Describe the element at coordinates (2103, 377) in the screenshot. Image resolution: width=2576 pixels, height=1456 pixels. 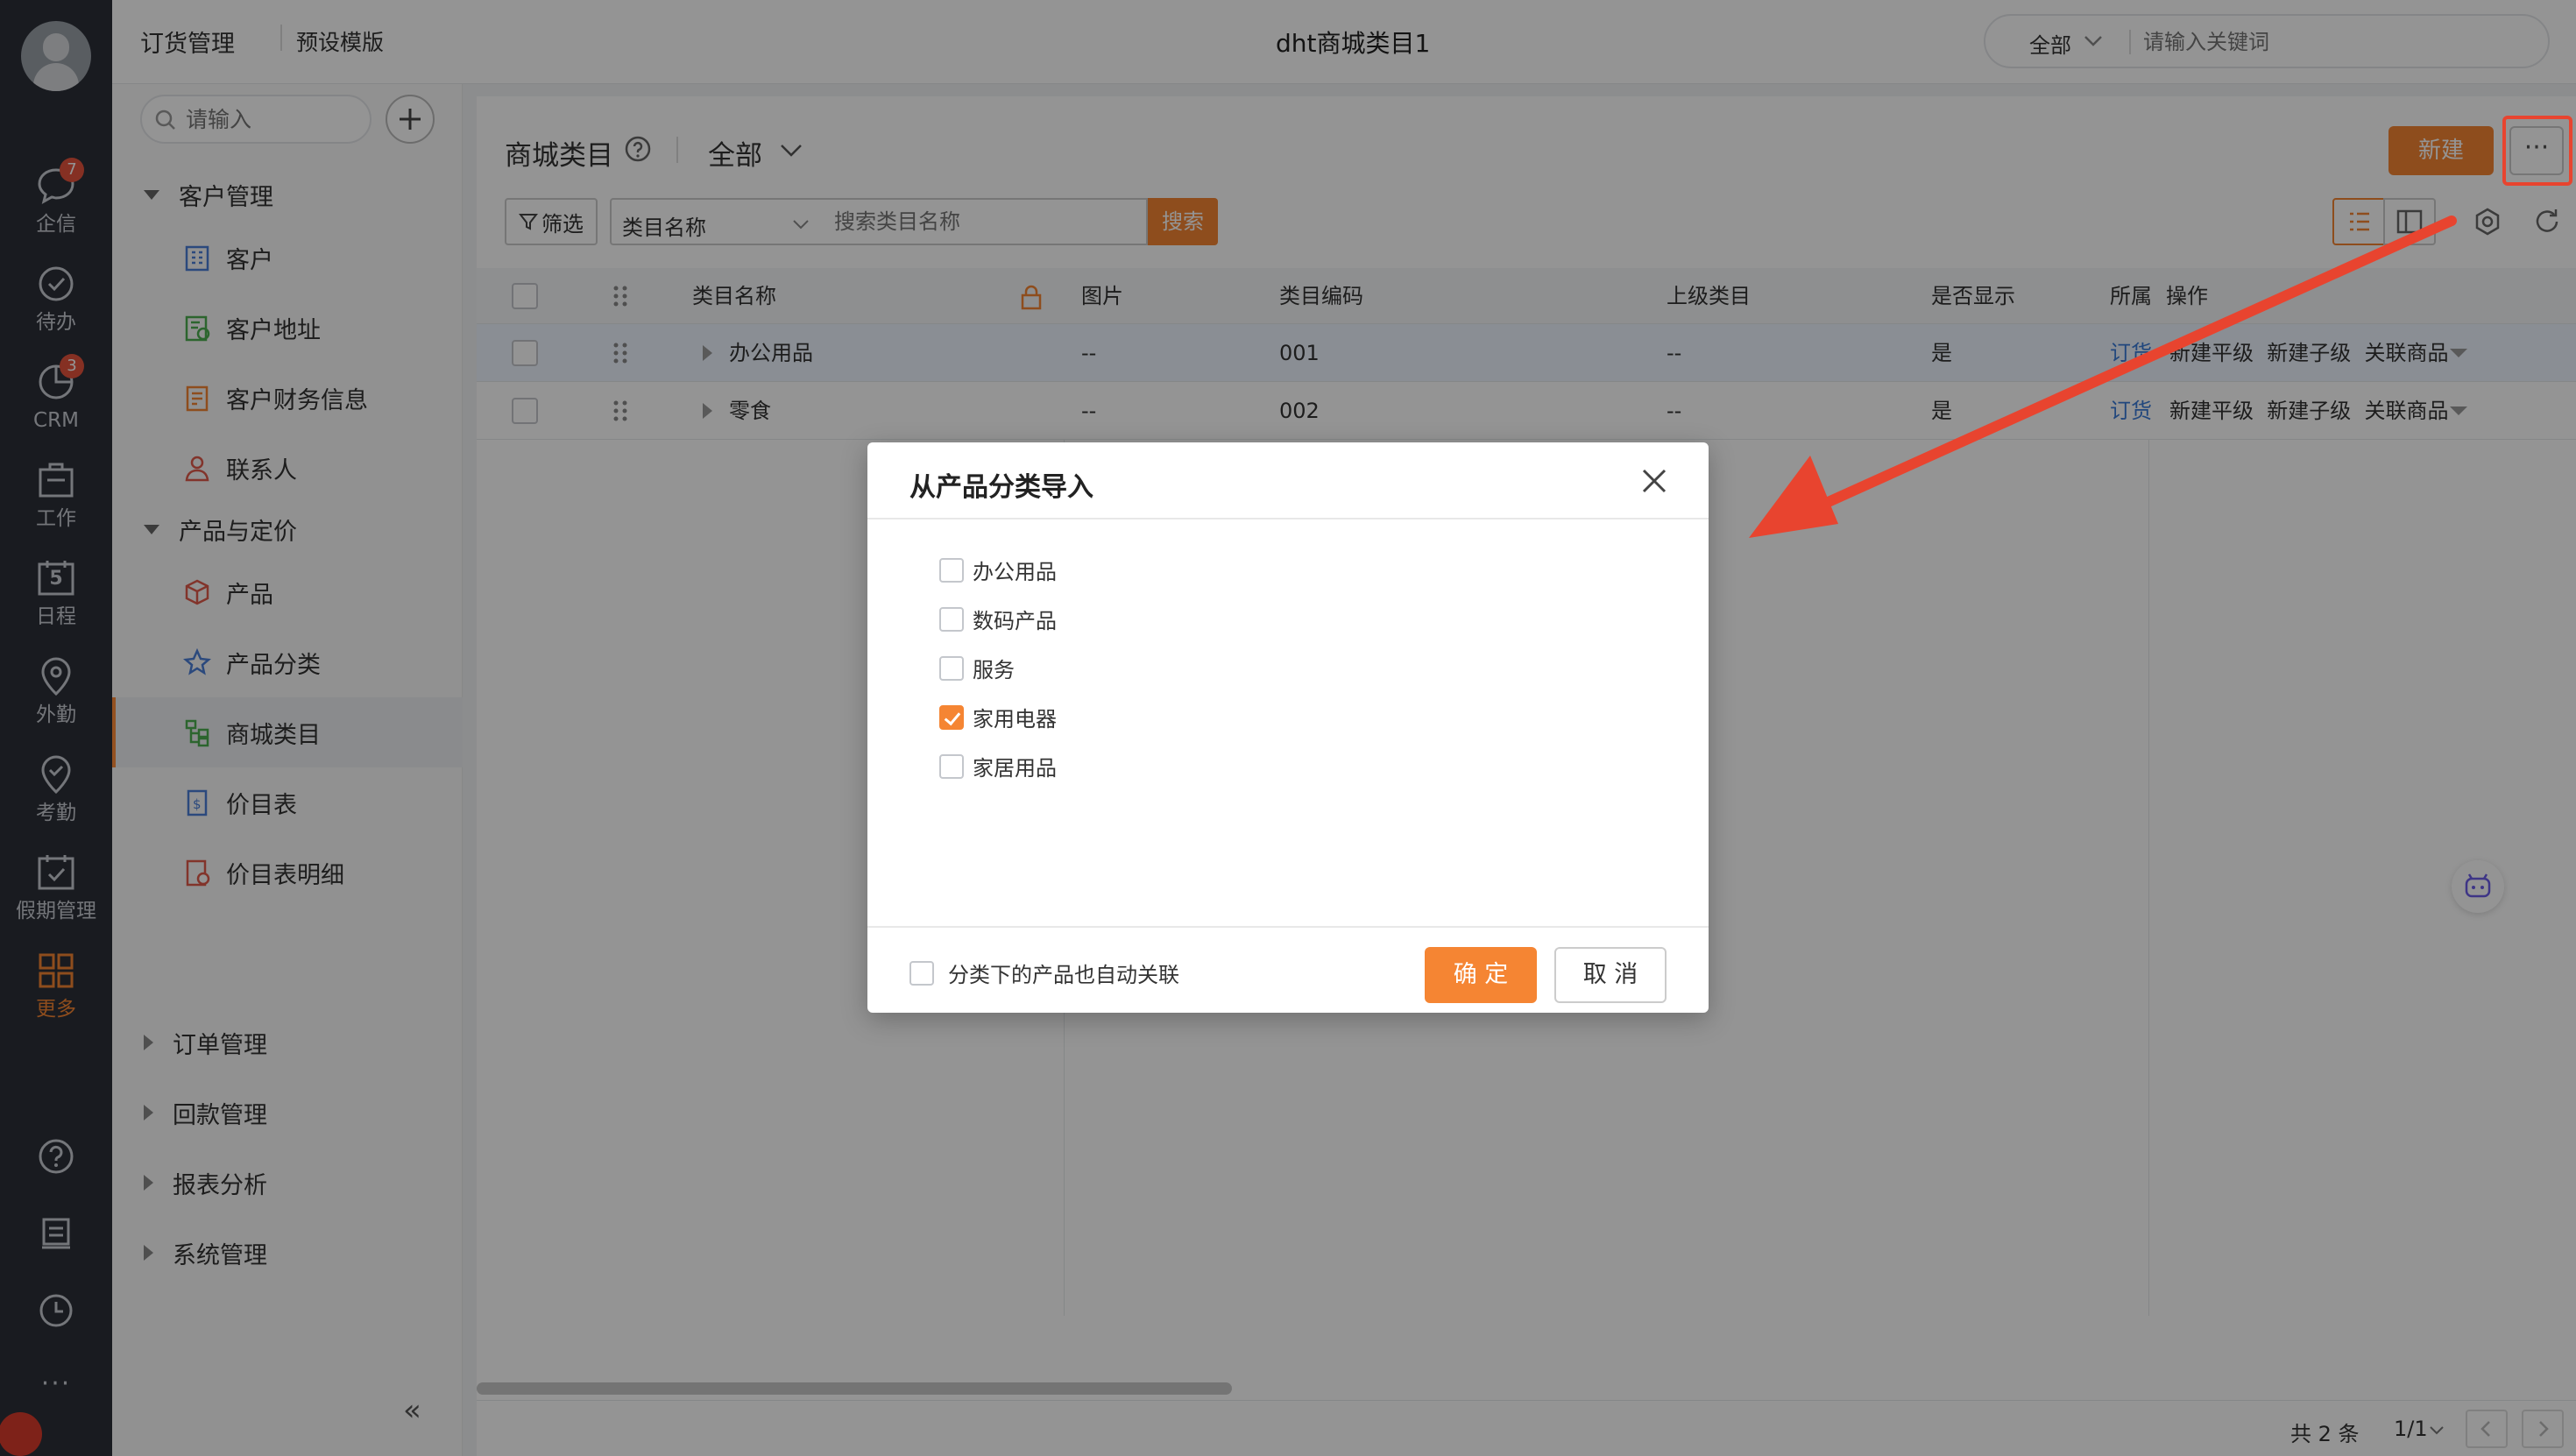
I see `annotation-arrow` at that location.